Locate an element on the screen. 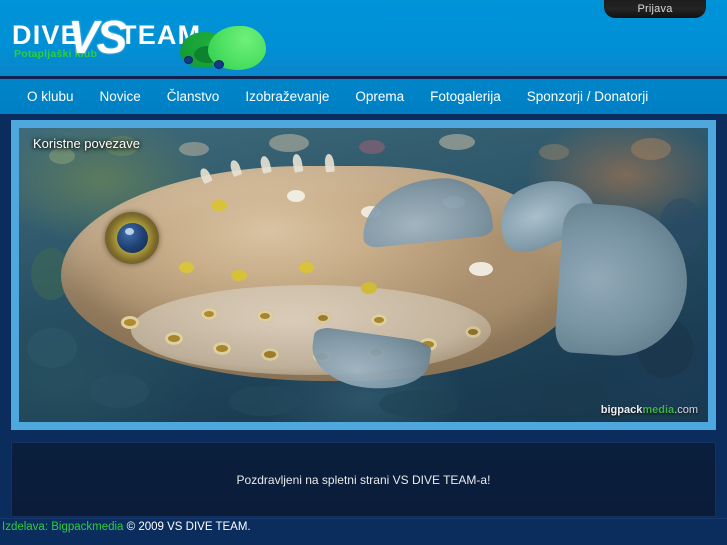 This screenshot has height=545, width=727. two-fish-icon is located at coordinates (223, 46).